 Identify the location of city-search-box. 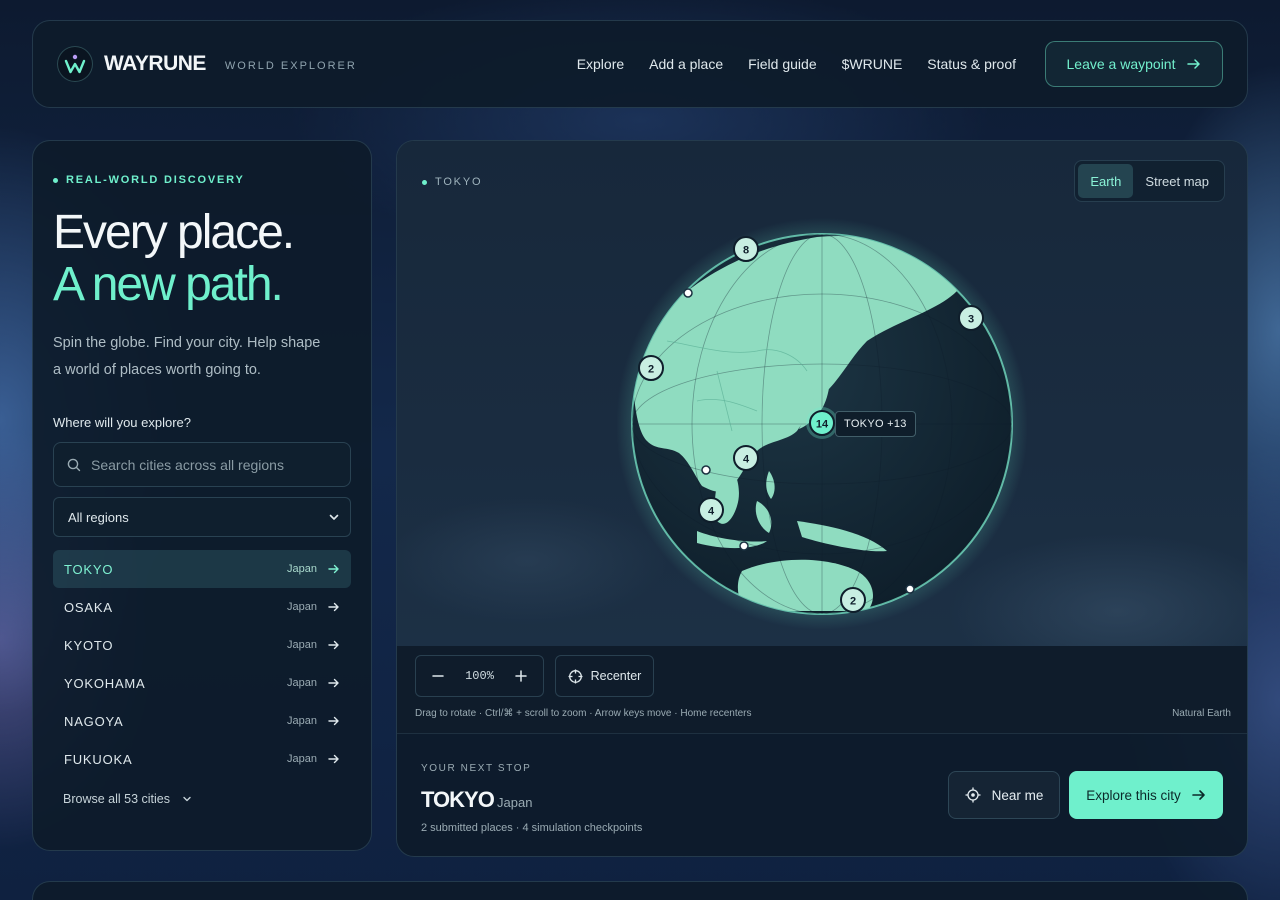
(202, 464).